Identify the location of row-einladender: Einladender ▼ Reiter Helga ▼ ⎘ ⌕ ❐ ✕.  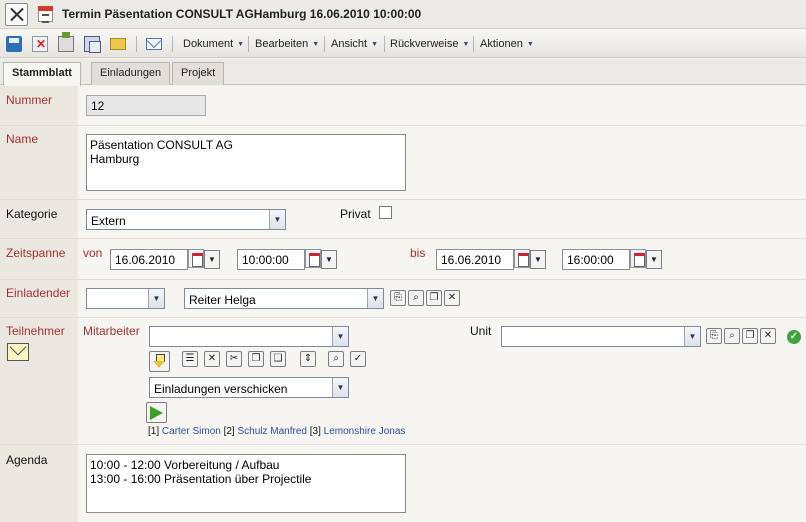
(403, 299).